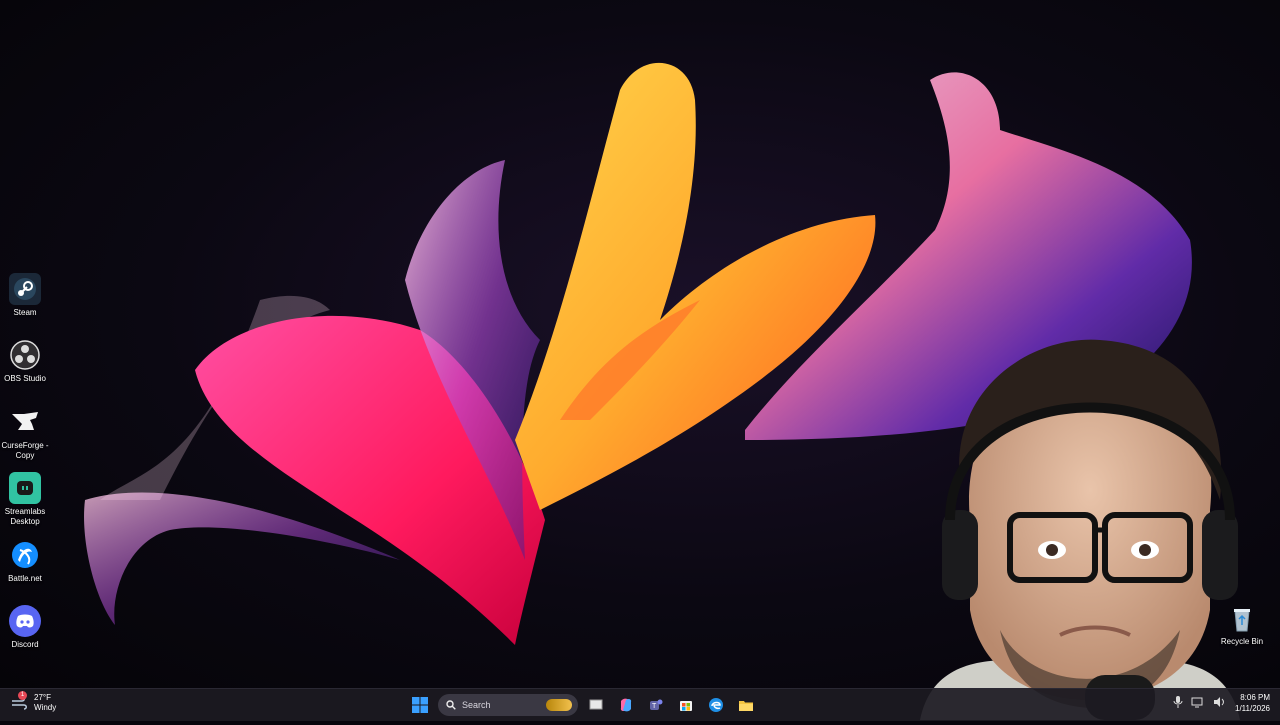  What do you see at coordinates (25, 488) in the screenshot?
I see `streamlabs-icon` at bounding box center [25, 488].